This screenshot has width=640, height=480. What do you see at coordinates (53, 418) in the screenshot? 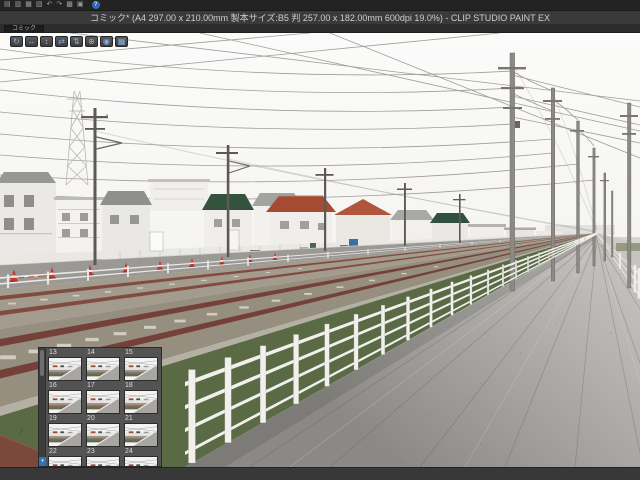
I see `page-number: 19` at bounding box center [53, 418].